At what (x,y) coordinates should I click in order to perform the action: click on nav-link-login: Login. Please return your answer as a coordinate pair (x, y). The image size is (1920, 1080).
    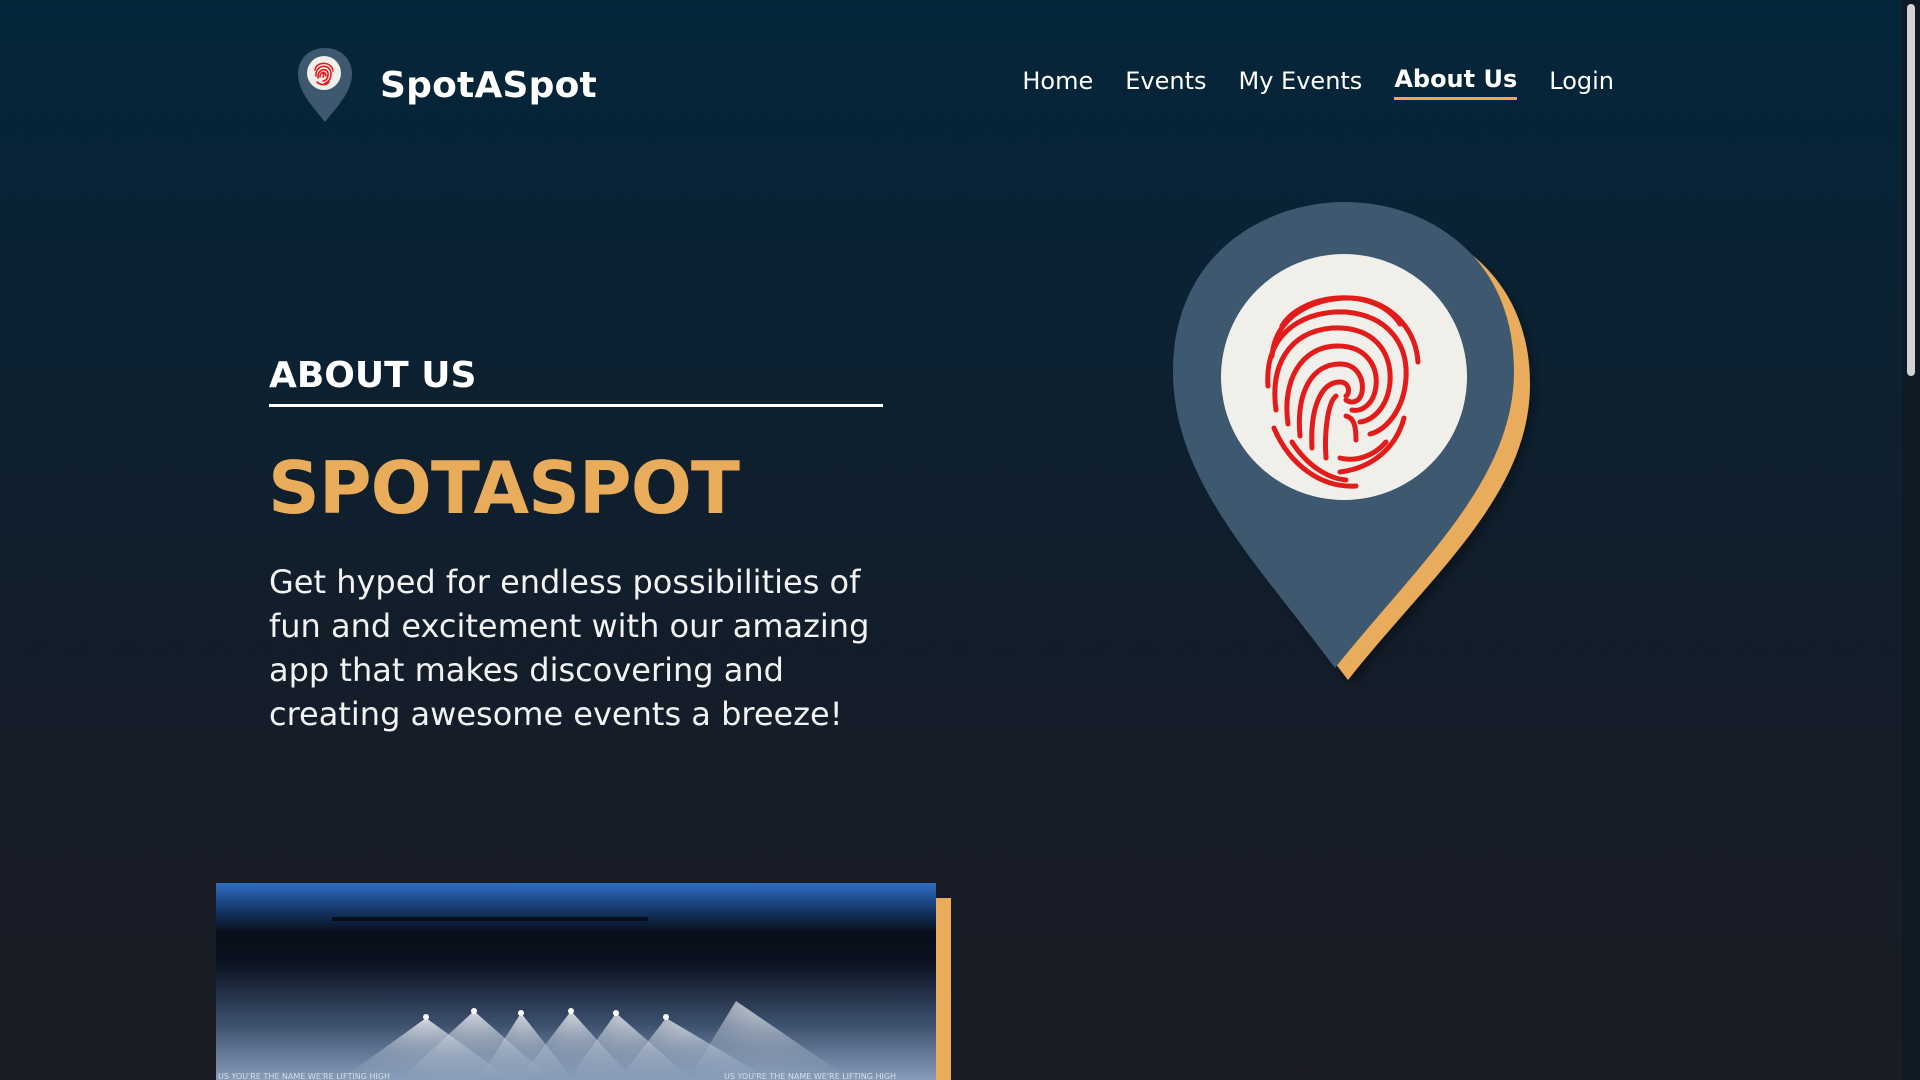
    Looking at the image, I should click on (1581, 83).